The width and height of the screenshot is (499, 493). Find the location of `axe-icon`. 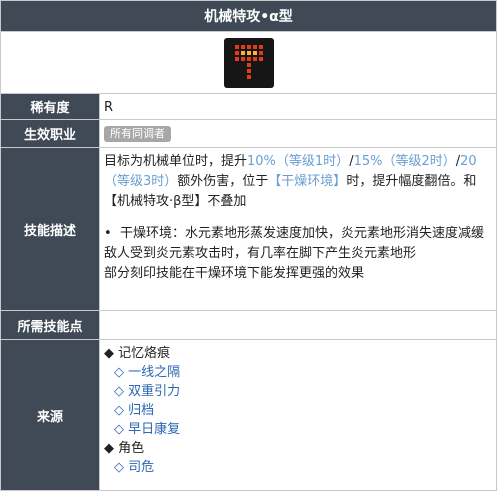

axe-icon is located at coordinates (248, 62).